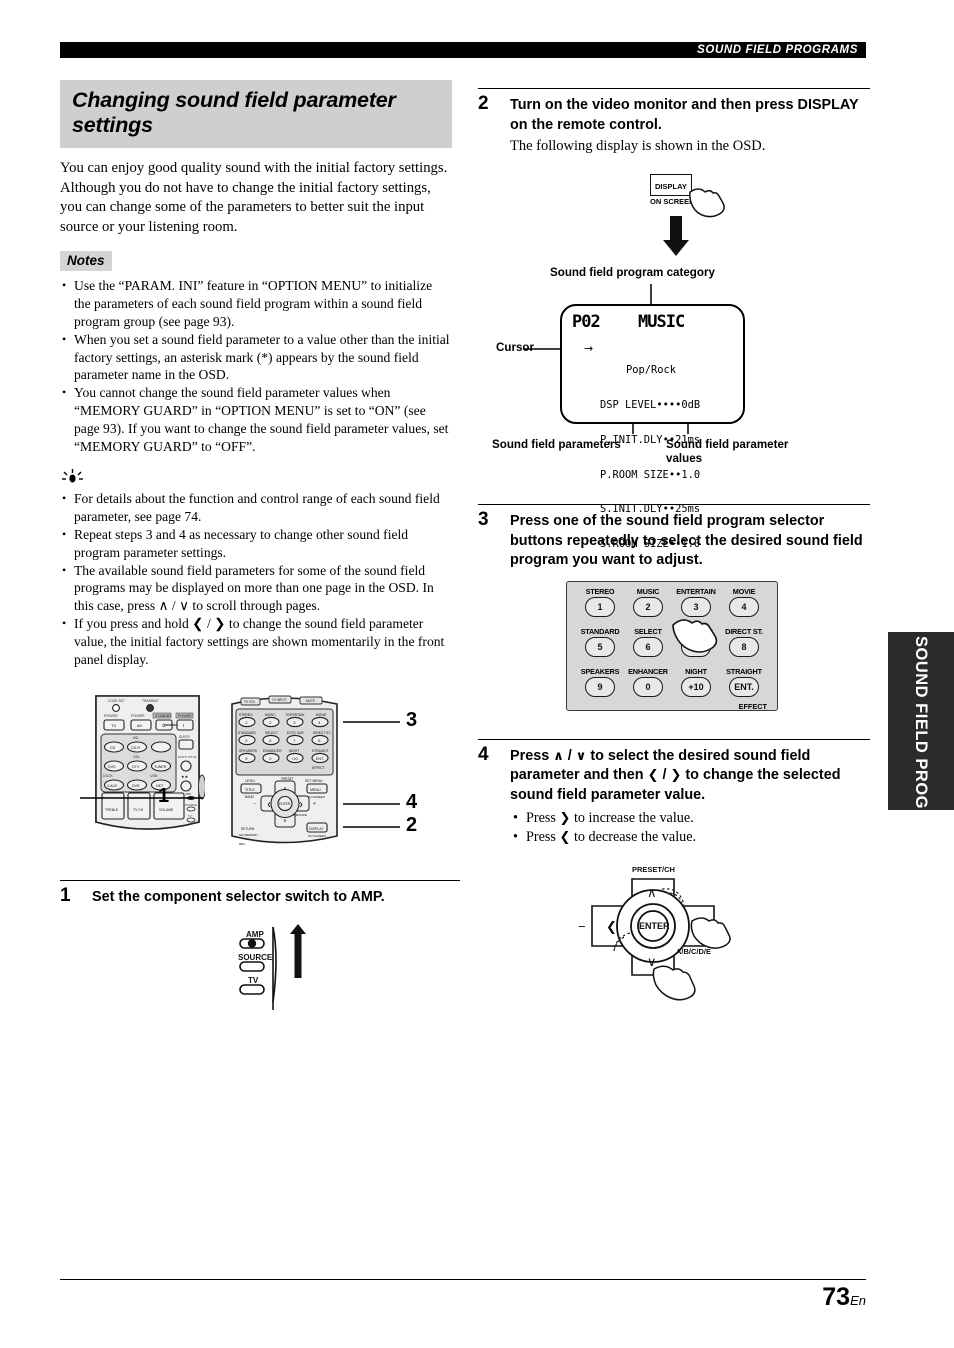  What do you see at coordinates (412, 802) in the screenshot?
I see `callout-number-4: 4` at bounding box center [412, 802].